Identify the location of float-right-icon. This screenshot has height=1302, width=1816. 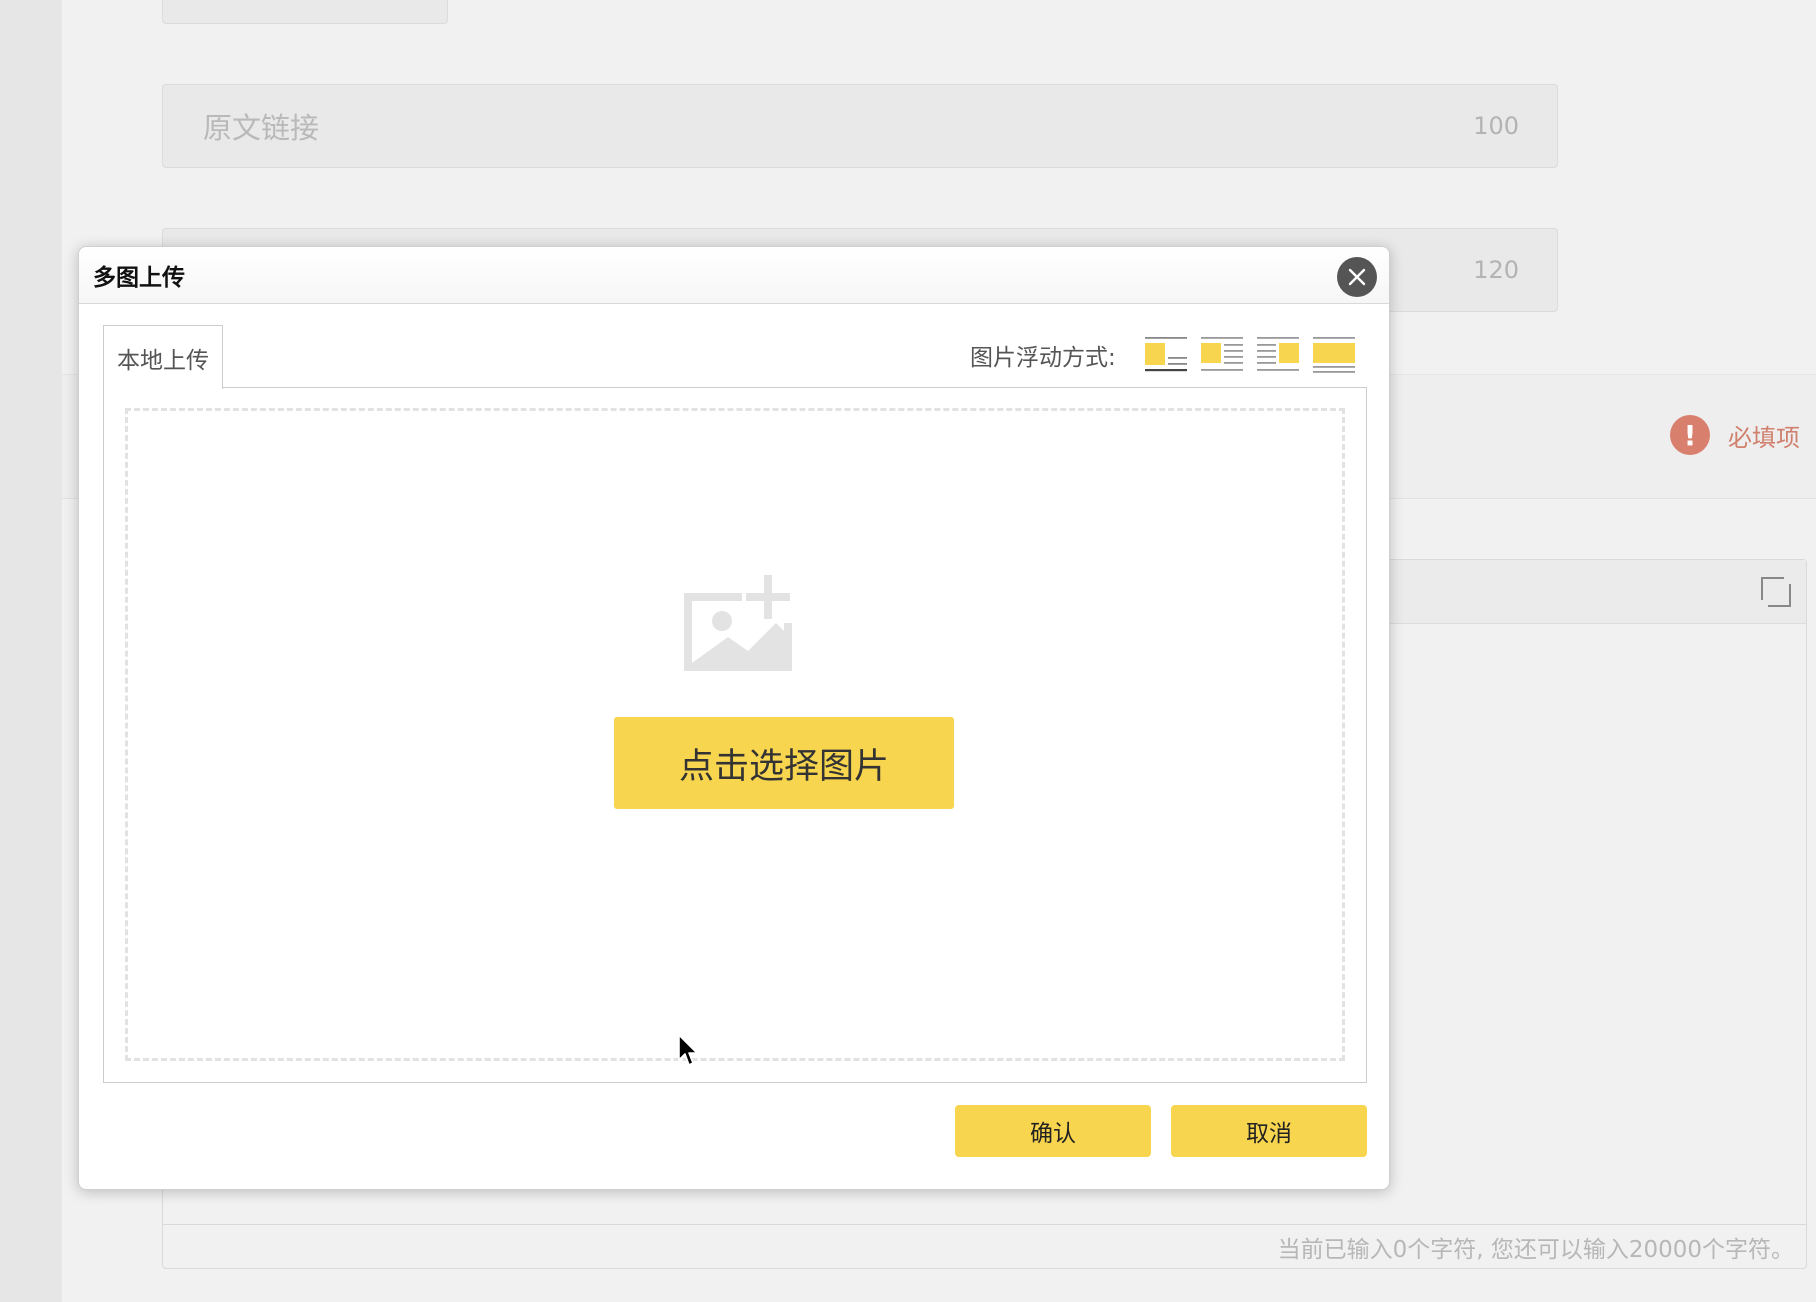
(1278, 355).